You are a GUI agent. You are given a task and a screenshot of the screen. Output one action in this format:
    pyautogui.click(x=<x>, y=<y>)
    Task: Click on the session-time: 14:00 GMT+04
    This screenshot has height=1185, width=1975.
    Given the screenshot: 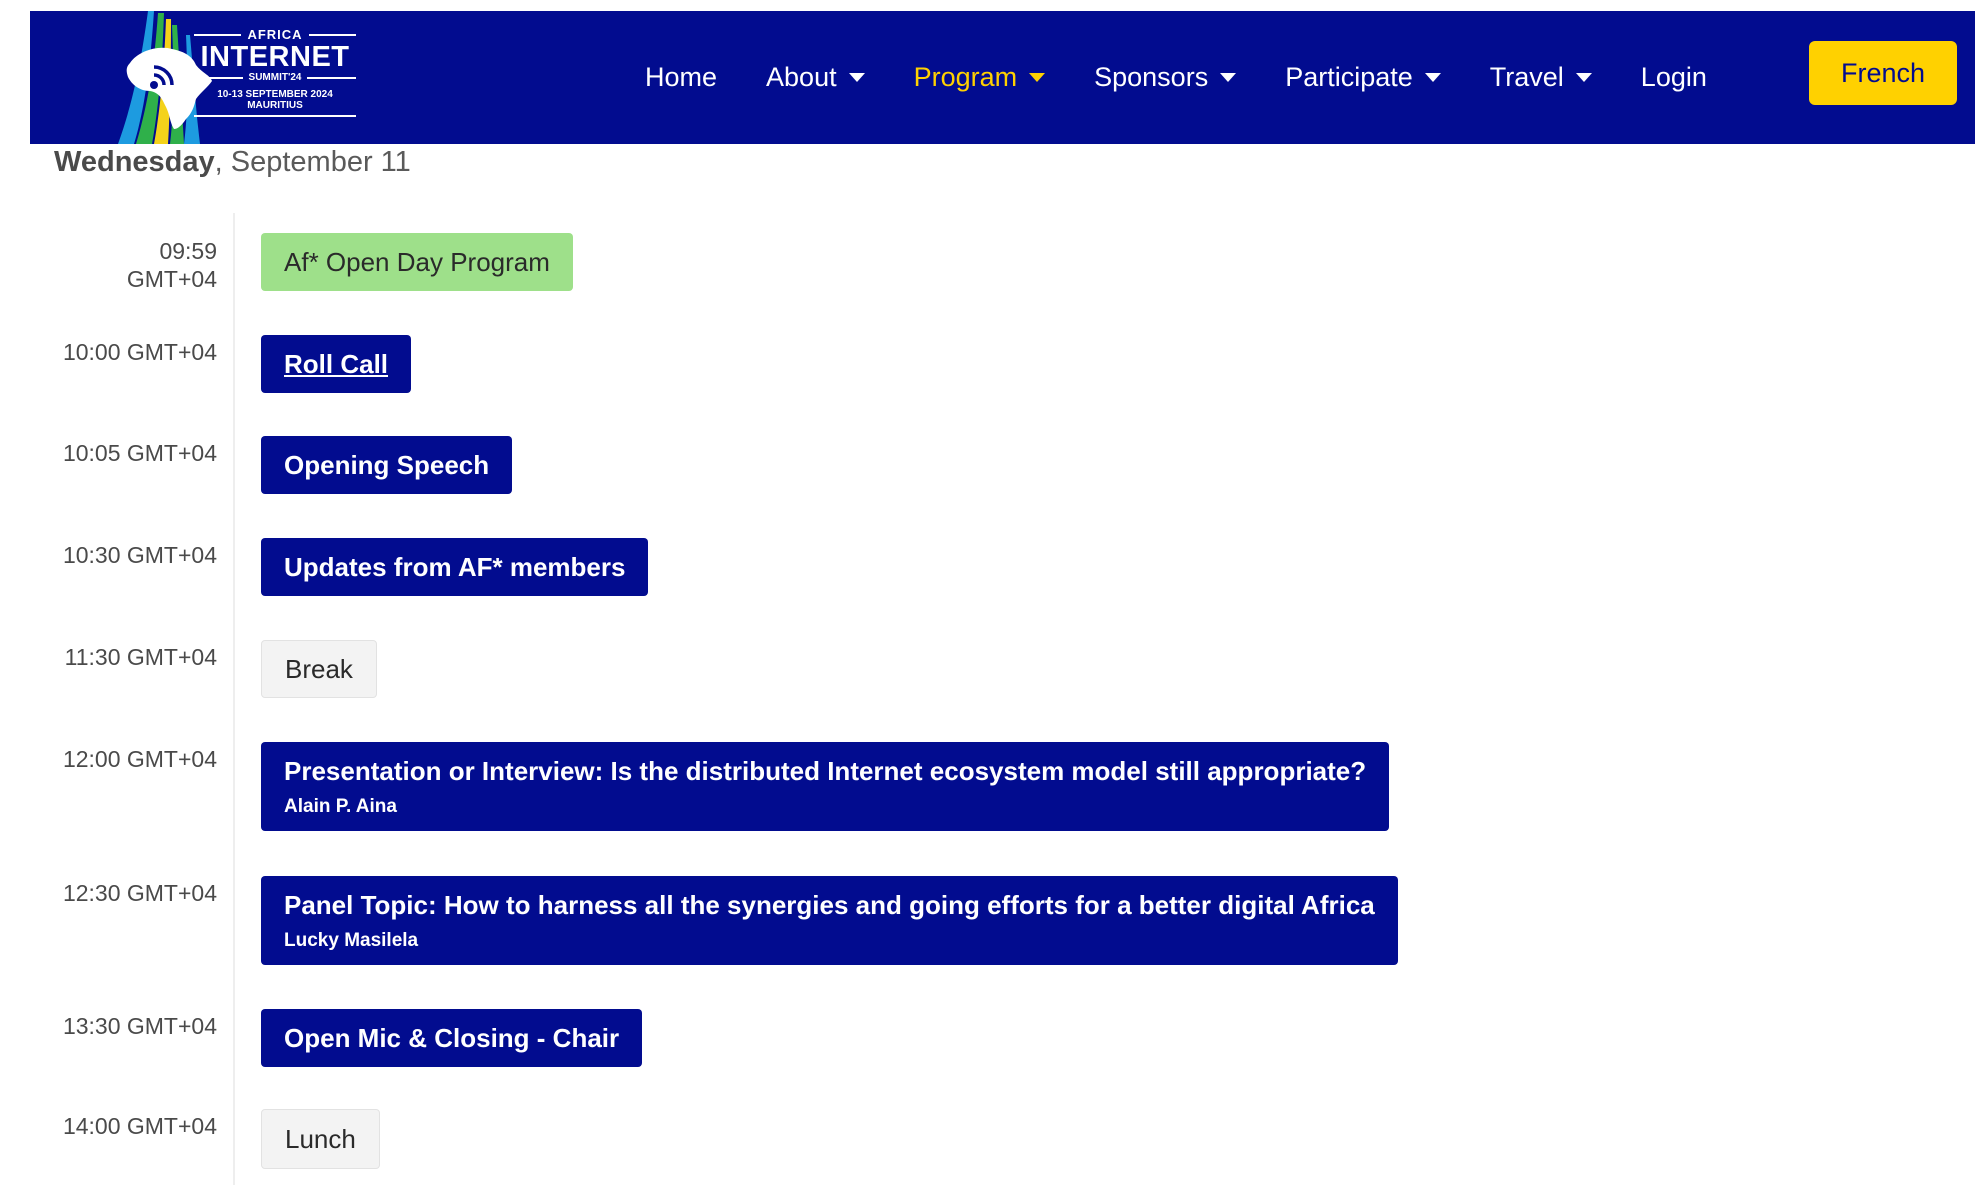 What is the action you would take?
    pyautogui.click(x=139, y=1126)
    